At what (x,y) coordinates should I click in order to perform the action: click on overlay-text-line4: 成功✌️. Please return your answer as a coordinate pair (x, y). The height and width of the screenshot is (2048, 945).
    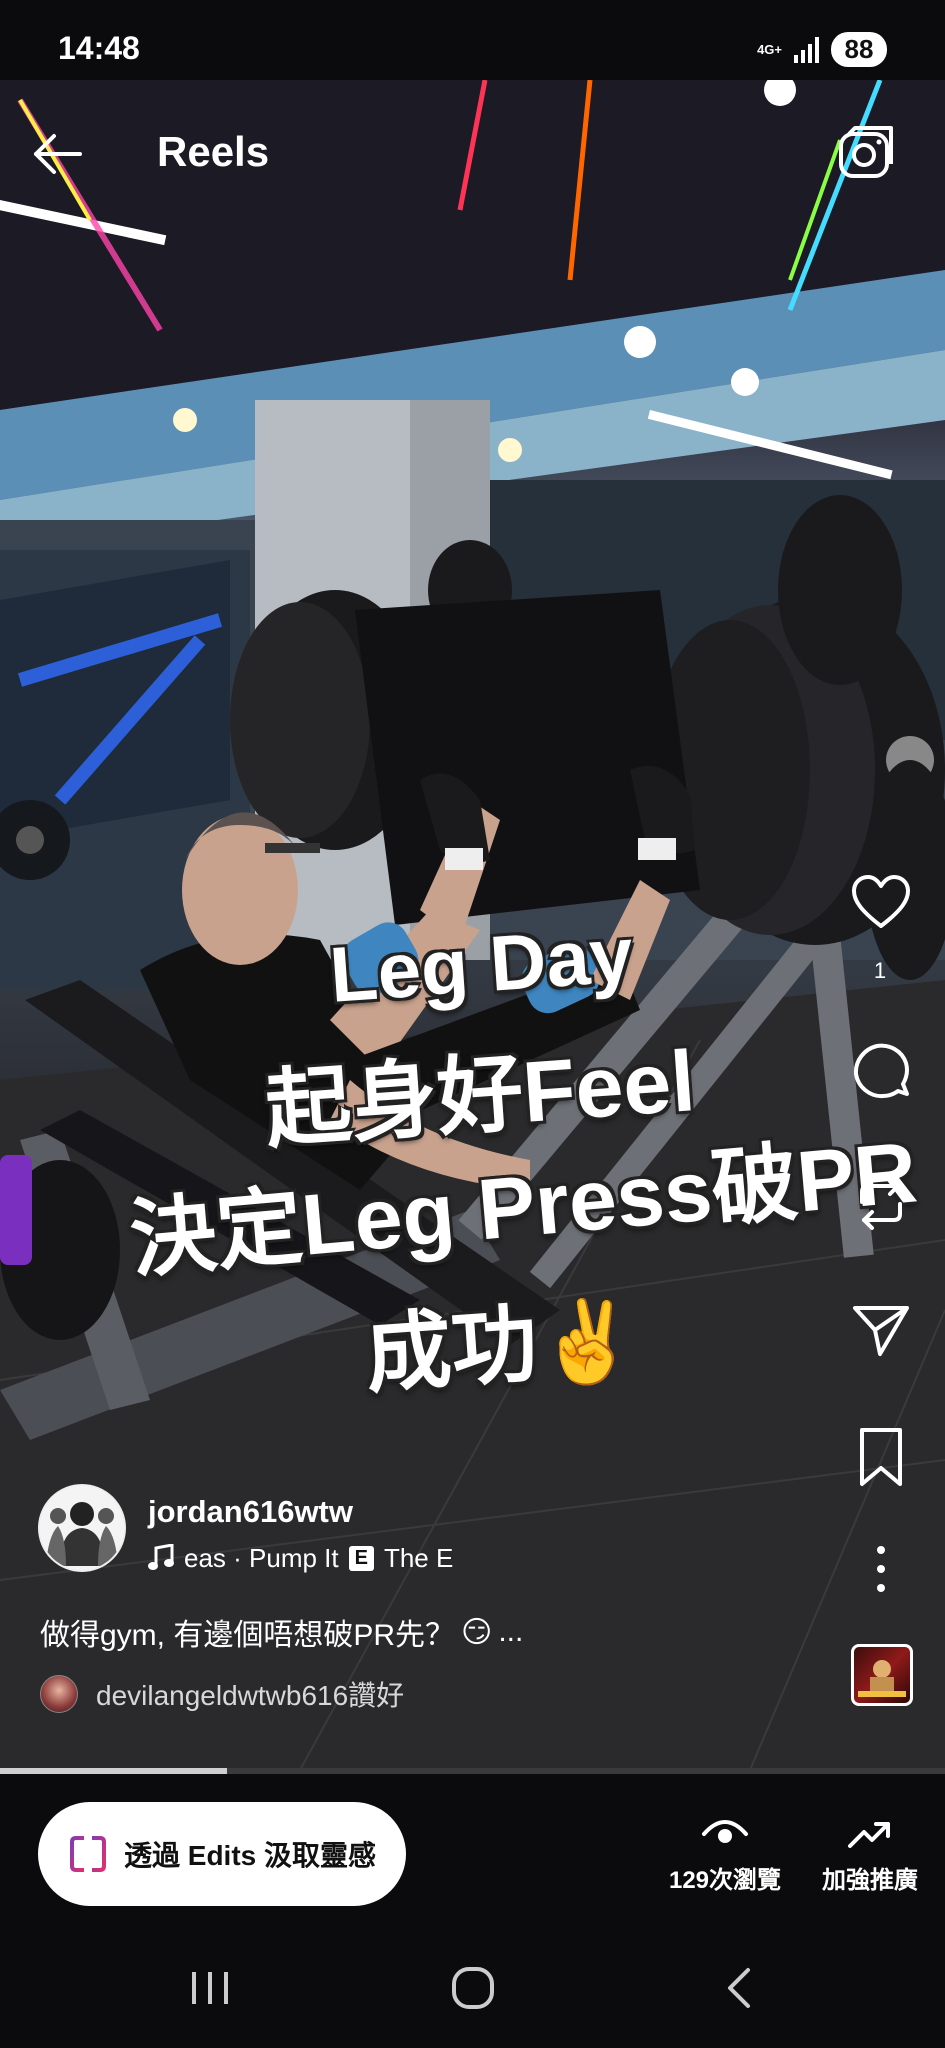
    Looking at the image, I should click on (501, 1338).